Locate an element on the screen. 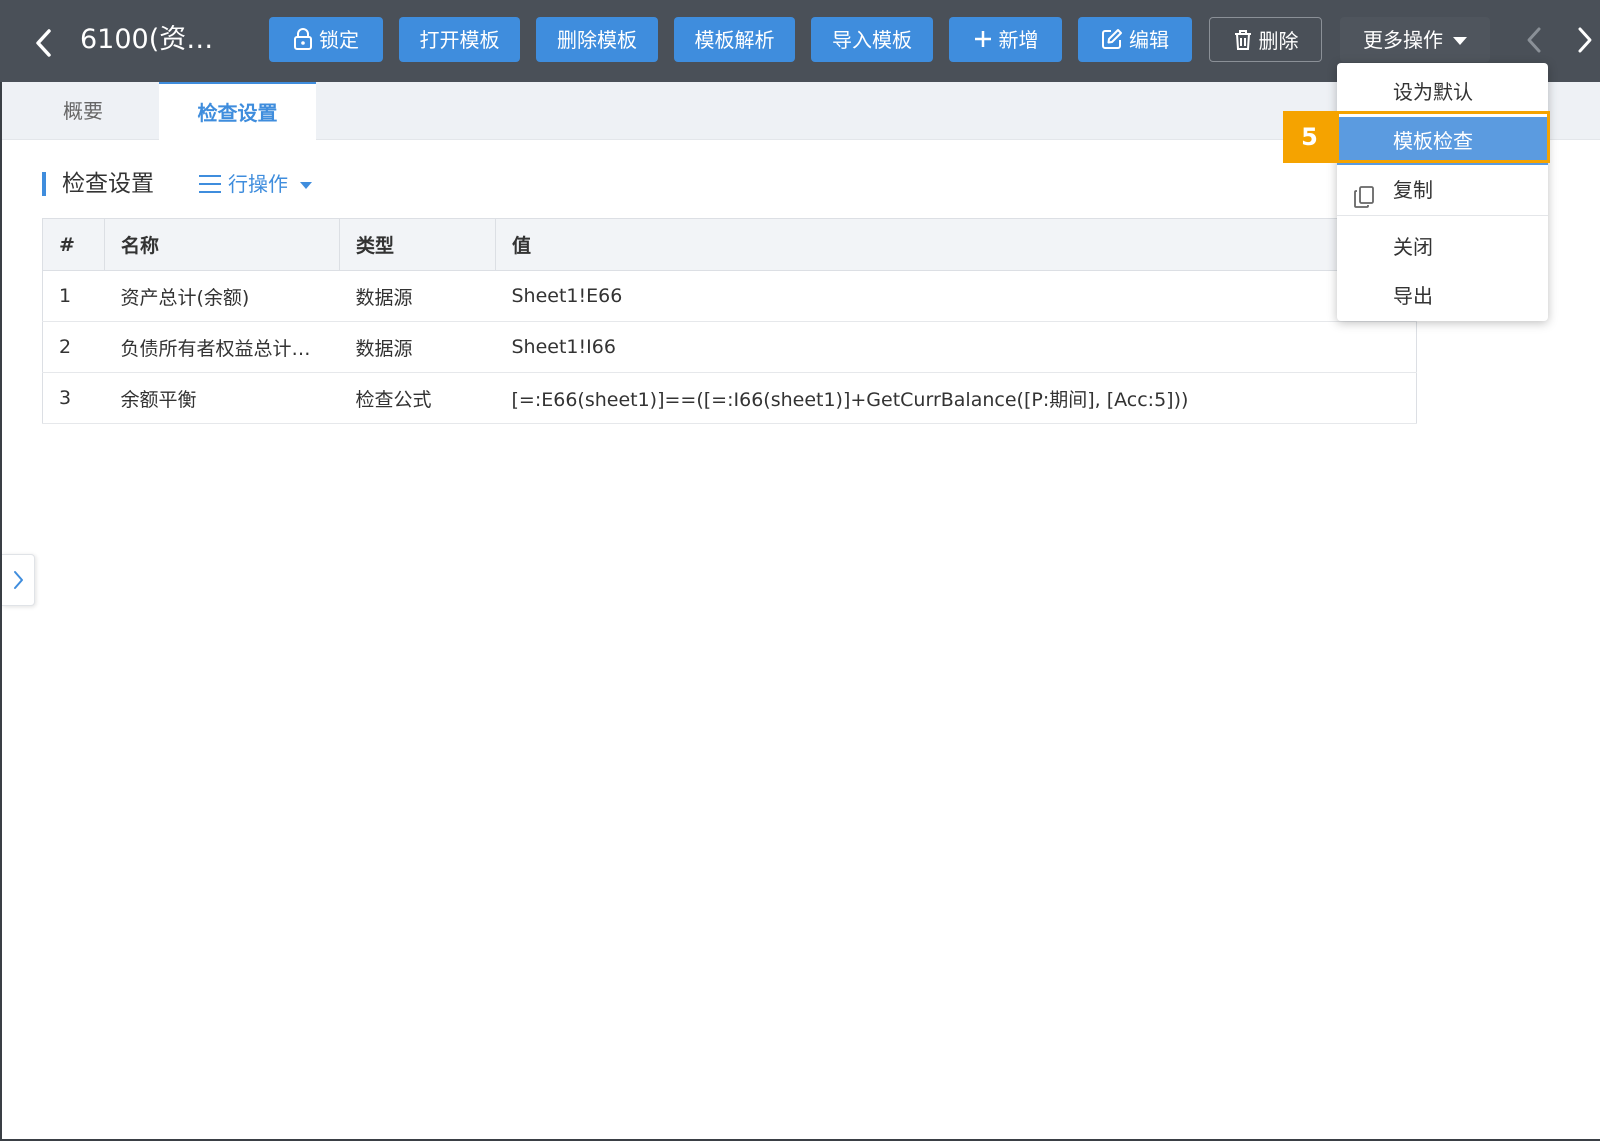 This screenshot has height=1141, width=1600. back-button is located at coordinates (44, 42).